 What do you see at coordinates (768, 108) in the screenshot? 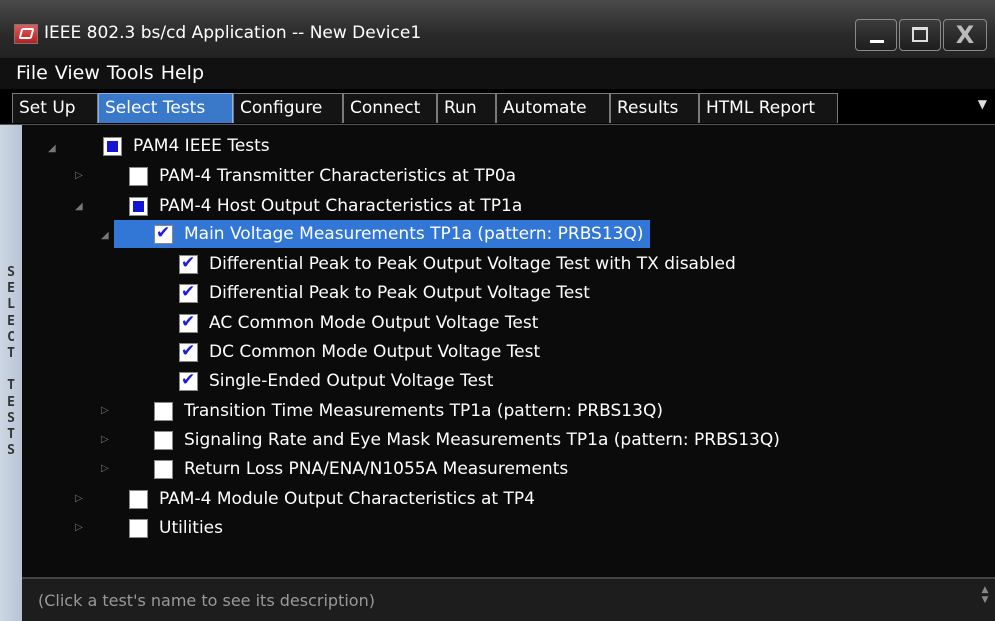
I see `tab-html-report: HTML Report` at bounding box center [768, 108].